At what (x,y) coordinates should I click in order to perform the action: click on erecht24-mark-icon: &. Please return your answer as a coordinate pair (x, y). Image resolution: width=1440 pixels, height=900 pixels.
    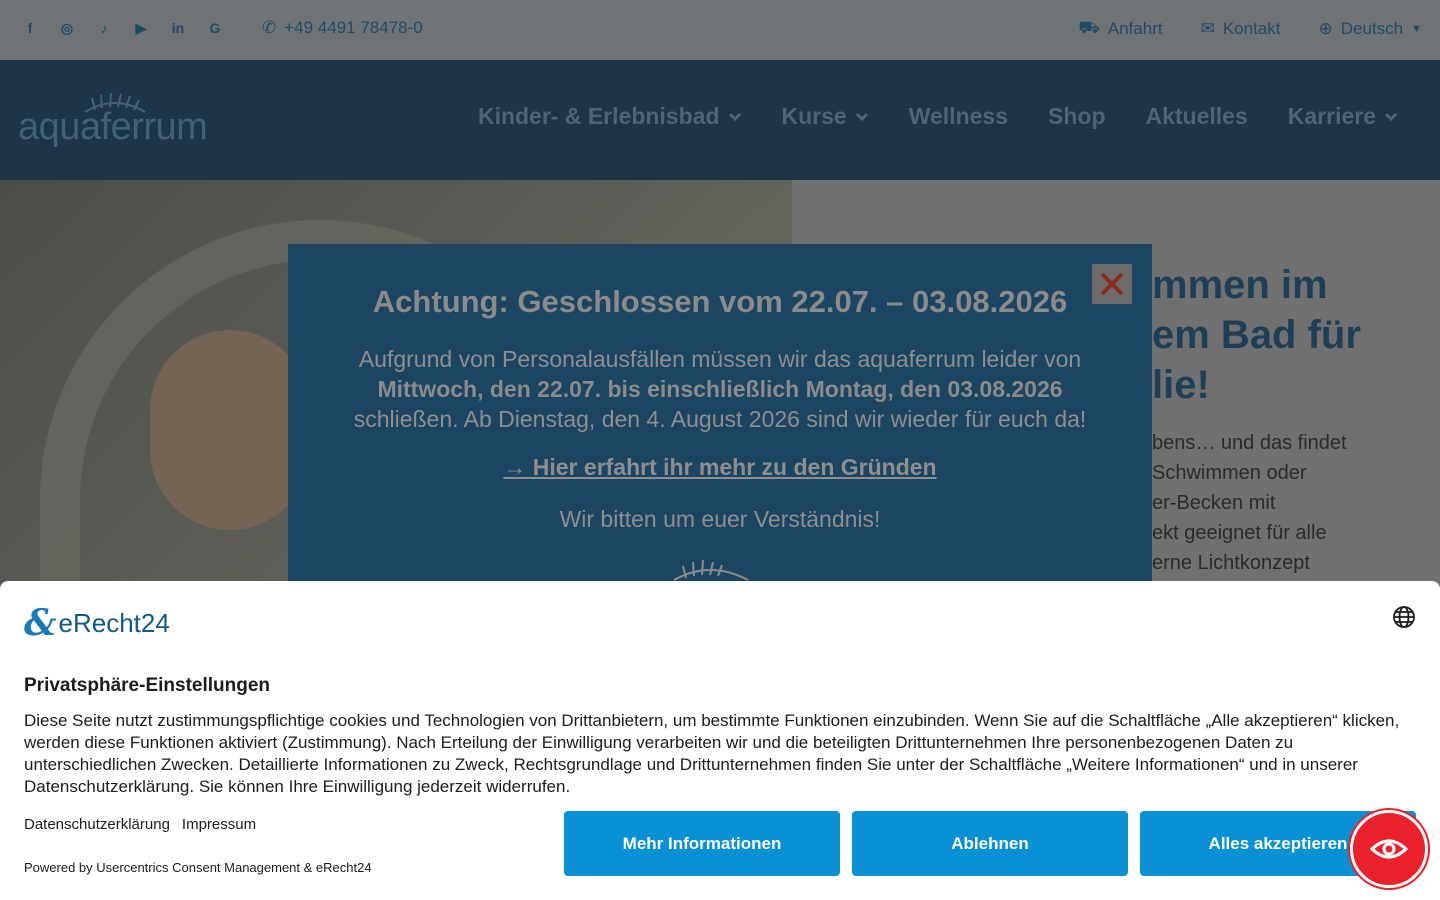
    Looking at the image, I should click on (40, 623).